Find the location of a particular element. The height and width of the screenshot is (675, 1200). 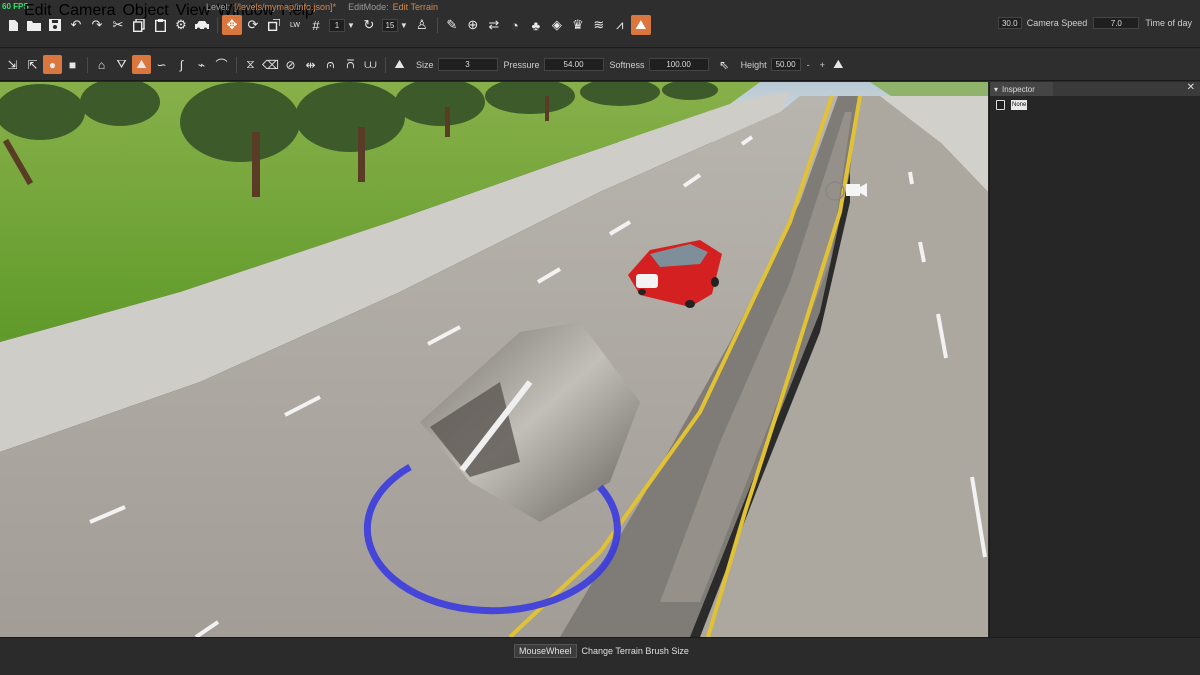

level-label: Level: is located at coordinates (218, 7).